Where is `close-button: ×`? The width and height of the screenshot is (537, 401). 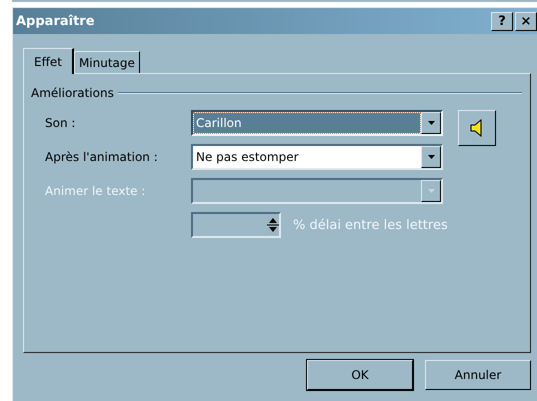
close-button: × is located at coordinates (526, 21).